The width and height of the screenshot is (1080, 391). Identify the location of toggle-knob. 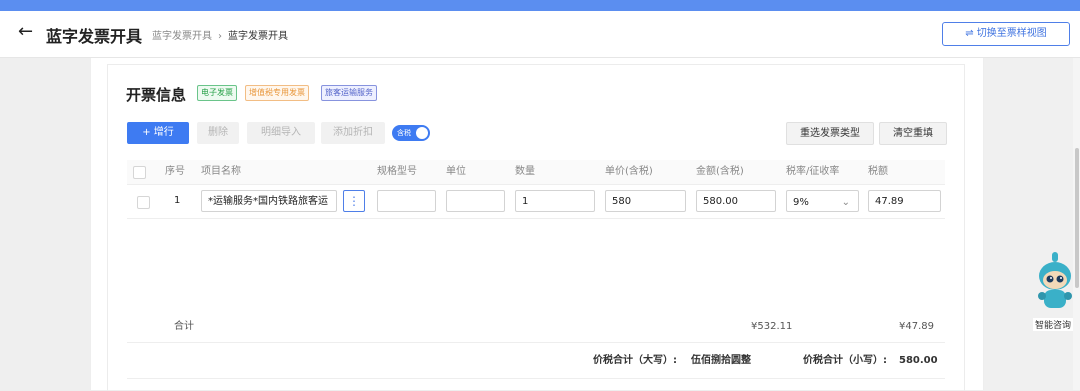
(422, 133).